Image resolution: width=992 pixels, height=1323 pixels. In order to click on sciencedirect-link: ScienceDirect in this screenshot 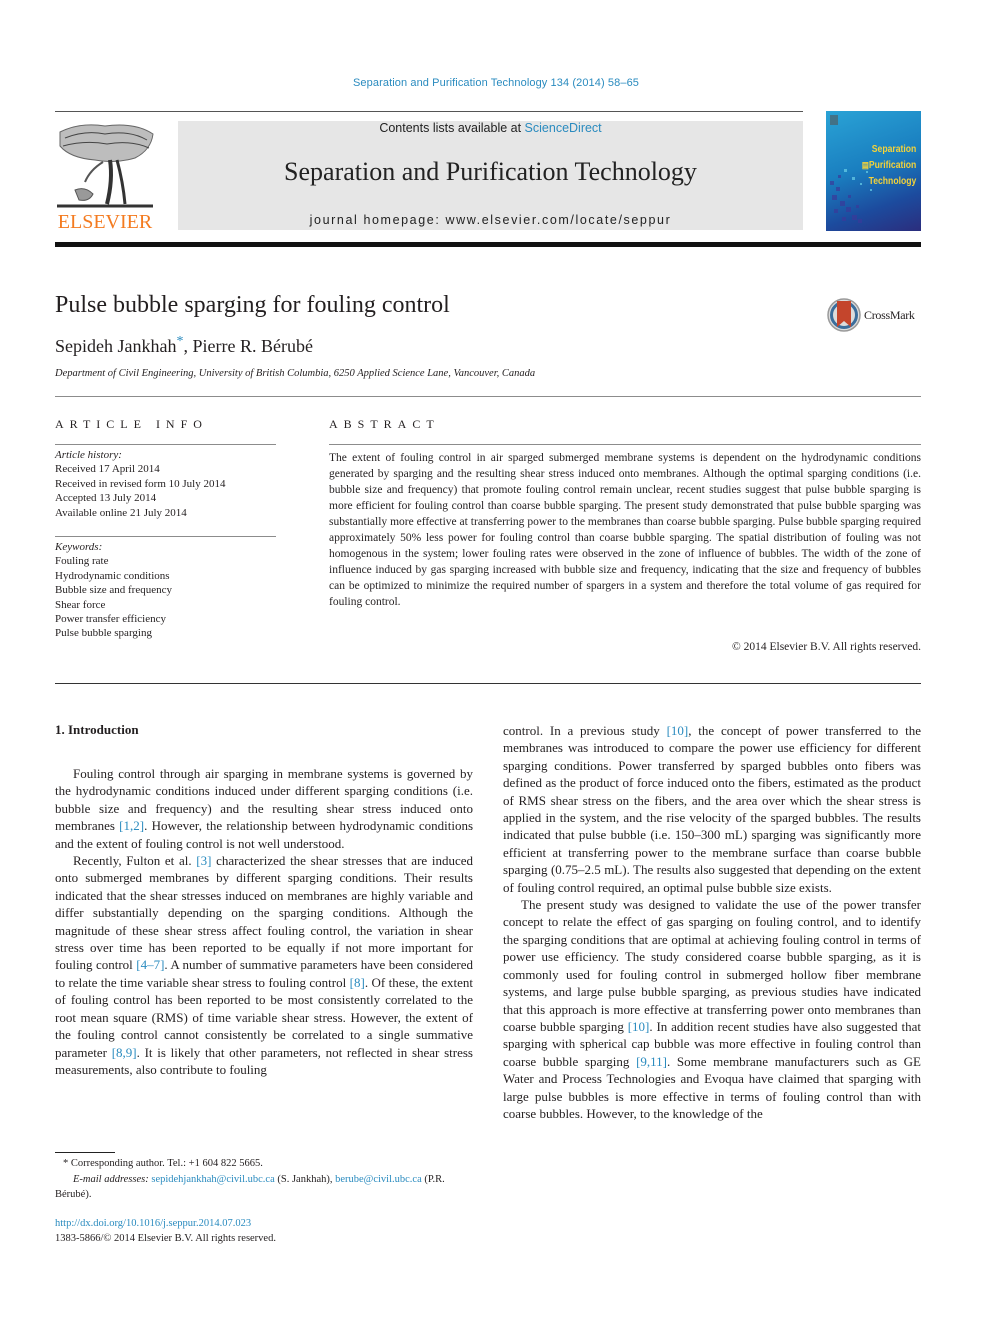, I will do `click(563, 128)`.